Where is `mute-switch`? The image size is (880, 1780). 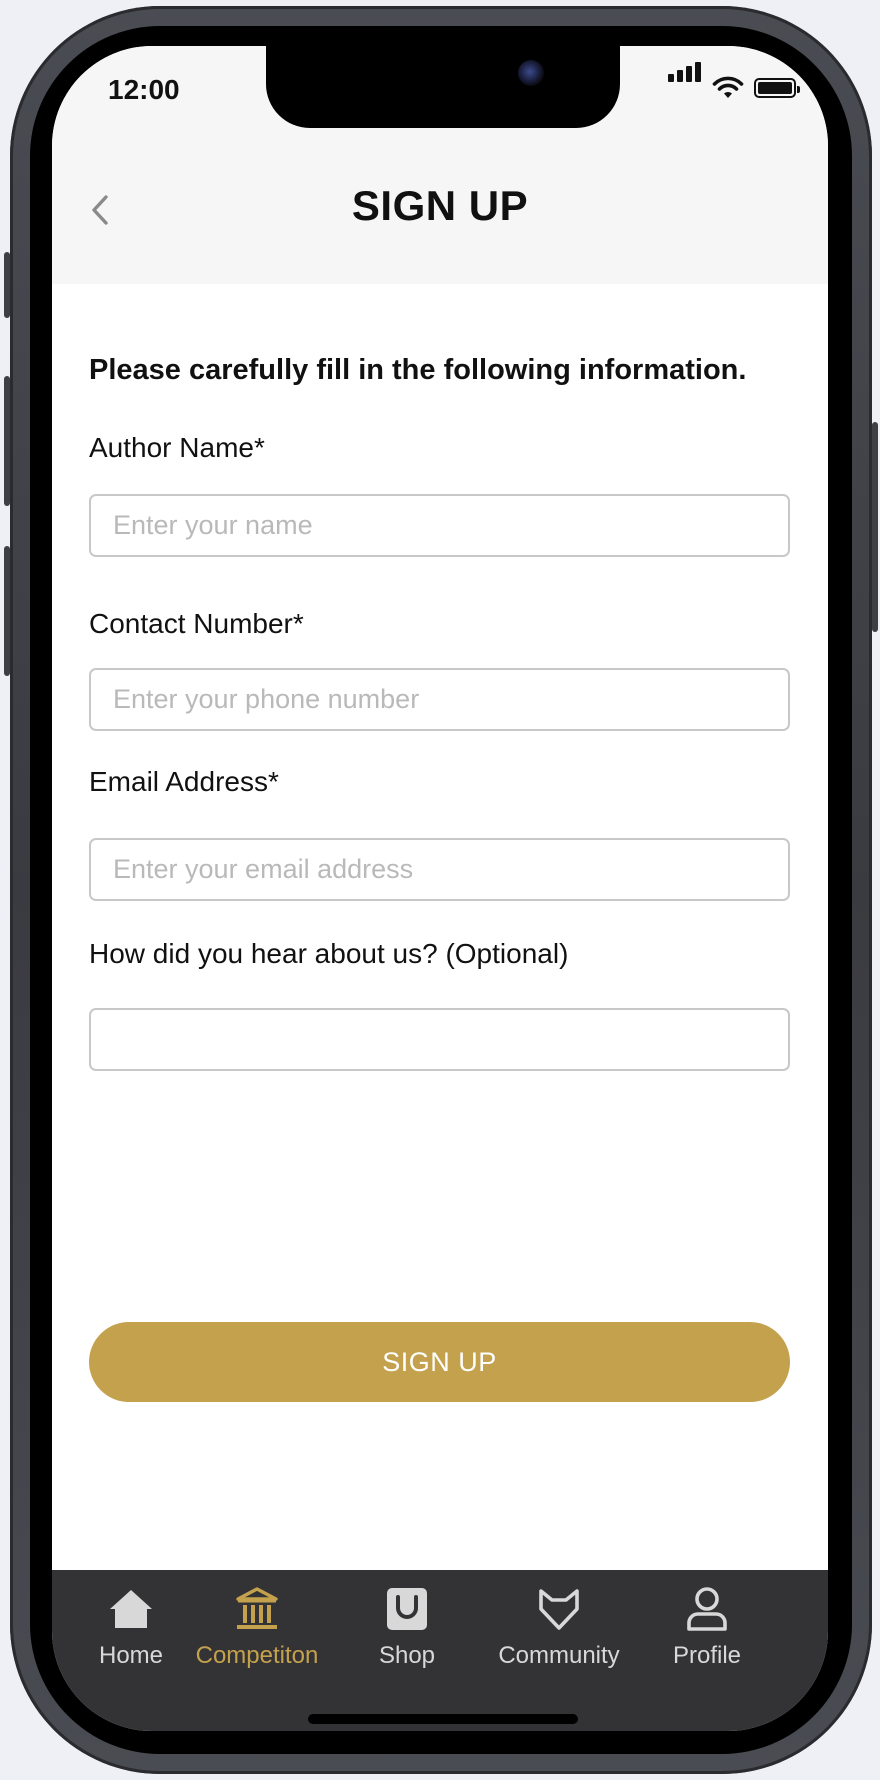
mute-switch is located at coordinates (7, 285).